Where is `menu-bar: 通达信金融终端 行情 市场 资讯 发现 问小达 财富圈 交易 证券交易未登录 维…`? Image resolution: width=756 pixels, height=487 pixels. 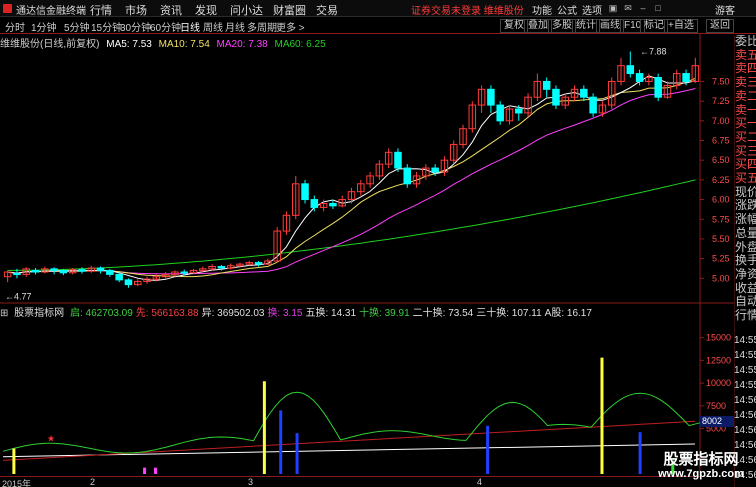
menu-bar: 通达信金融终端 行情 市场 资讯 发现 问小达 财富圈 交易 证券交易未登录 维… is located at coordinates (378, 8).